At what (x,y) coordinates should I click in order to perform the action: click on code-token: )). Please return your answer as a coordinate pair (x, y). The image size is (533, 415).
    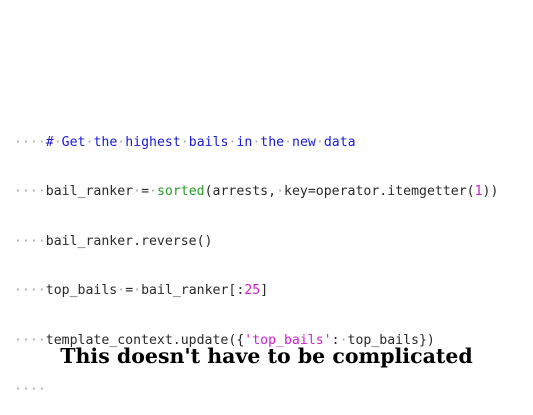
    Looking at the image, I should click on (490, 191).